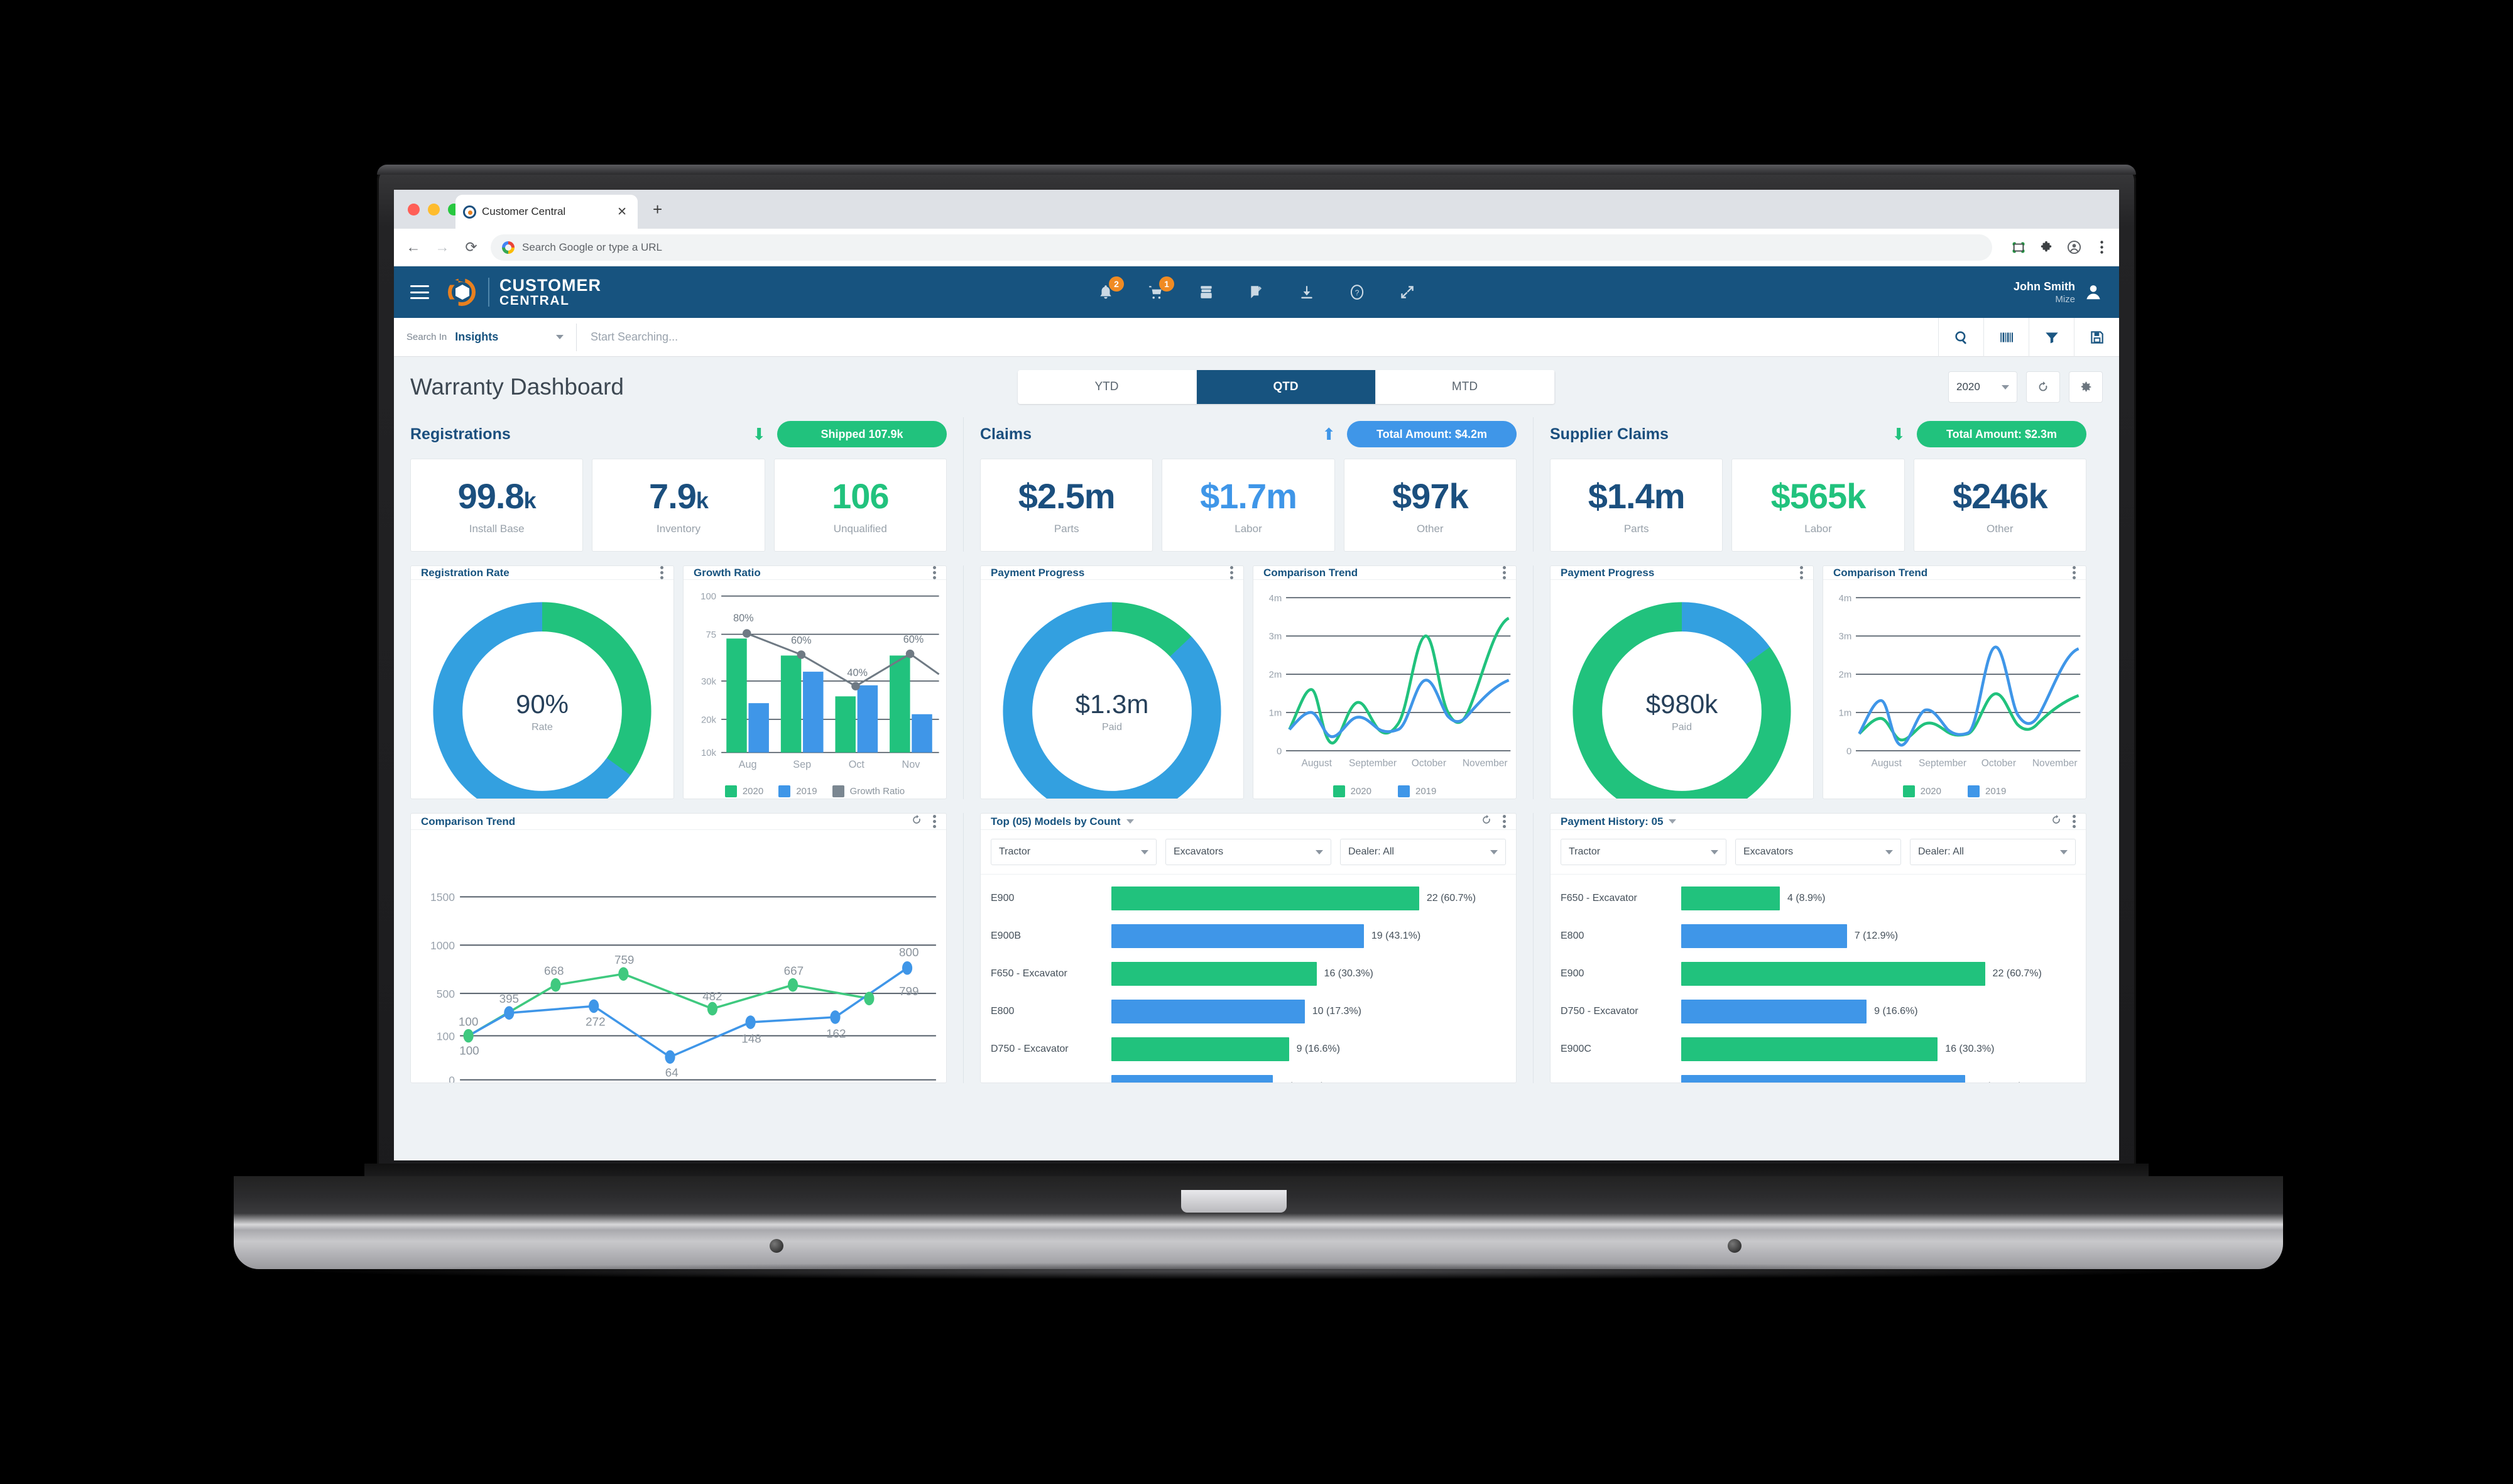  I want to click on browser-tab: Customer Central ✕, so click(546, 212).